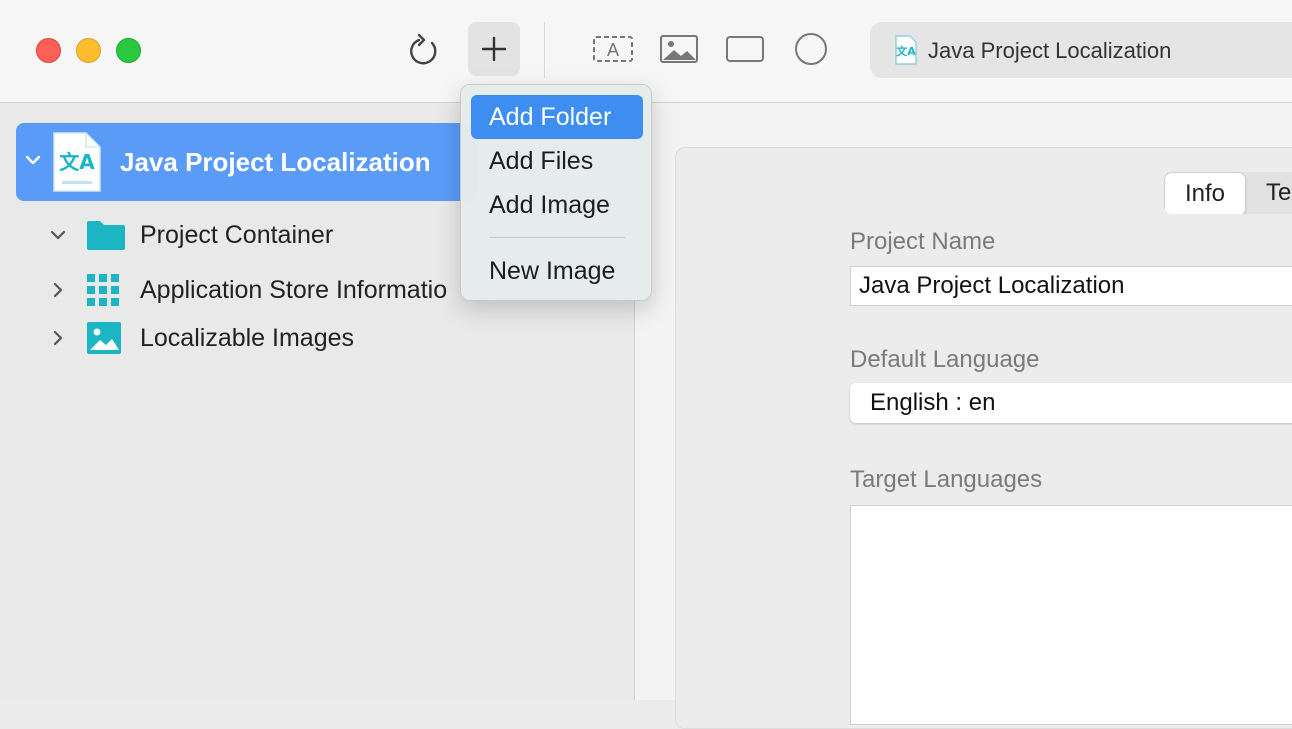 This screenshot has width=1292, height=729. What do you see at coordinates (557, 237) in the screenshot?
I see `menu-separator` at bounding box center [557, 237].